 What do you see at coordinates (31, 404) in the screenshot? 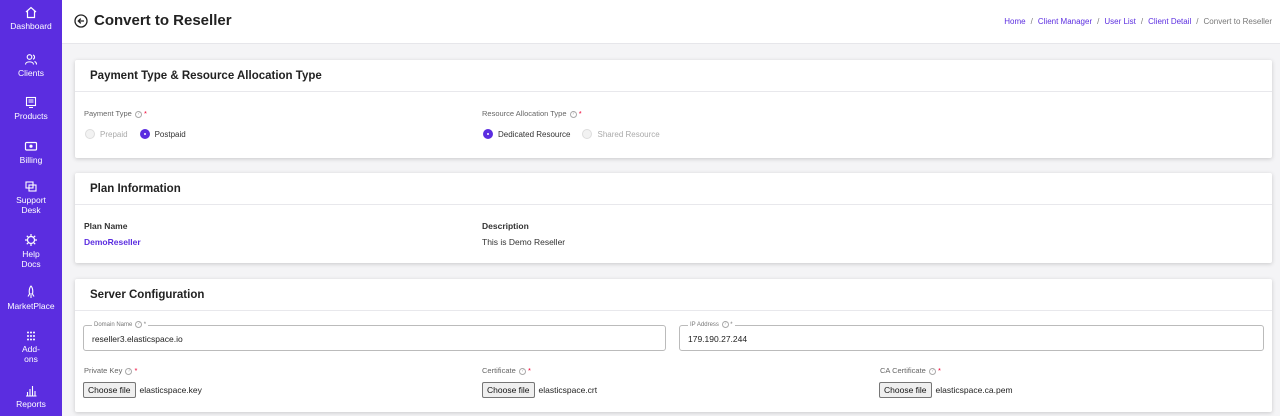
I see `sidebar-item-label: Reports` at bounding box center [31, 404].